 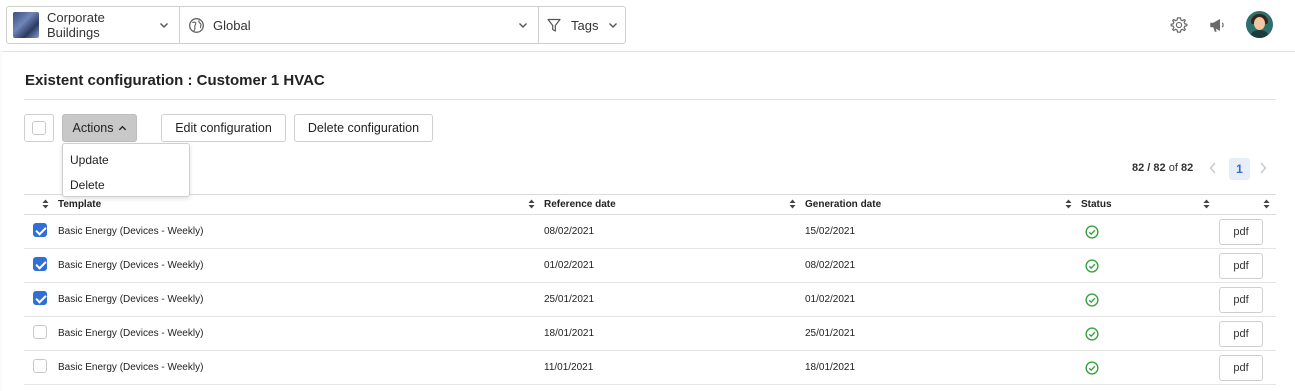 What do you see at coordinates (671, 367) in the screenshot?
I see `cell-reference-date: 11/01/2021` at bounding box center [671, 367].